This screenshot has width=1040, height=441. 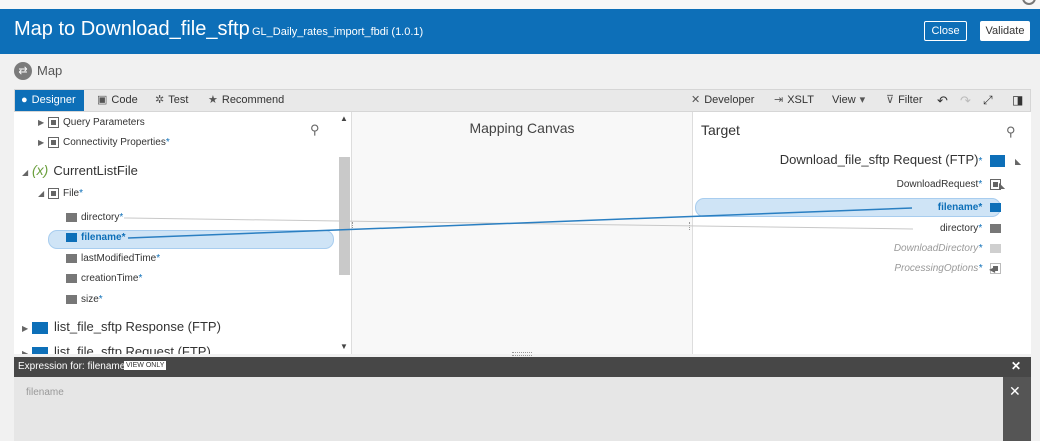 I want to click on canvas-splitter-handle, so click(x=522, y=354).